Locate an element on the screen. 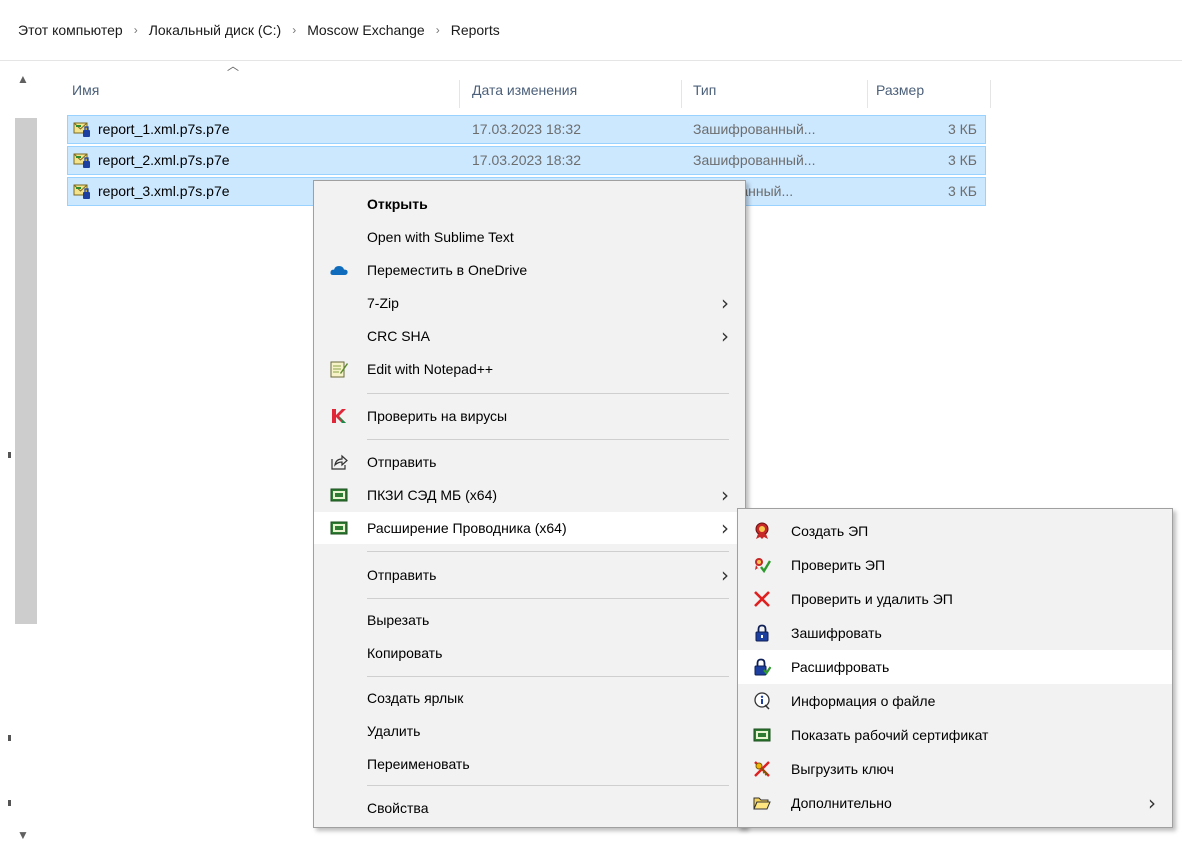 The image size is (1182, 846). submenu-create-sig-label: Создать ЭП is located at coordinates (830, 531).